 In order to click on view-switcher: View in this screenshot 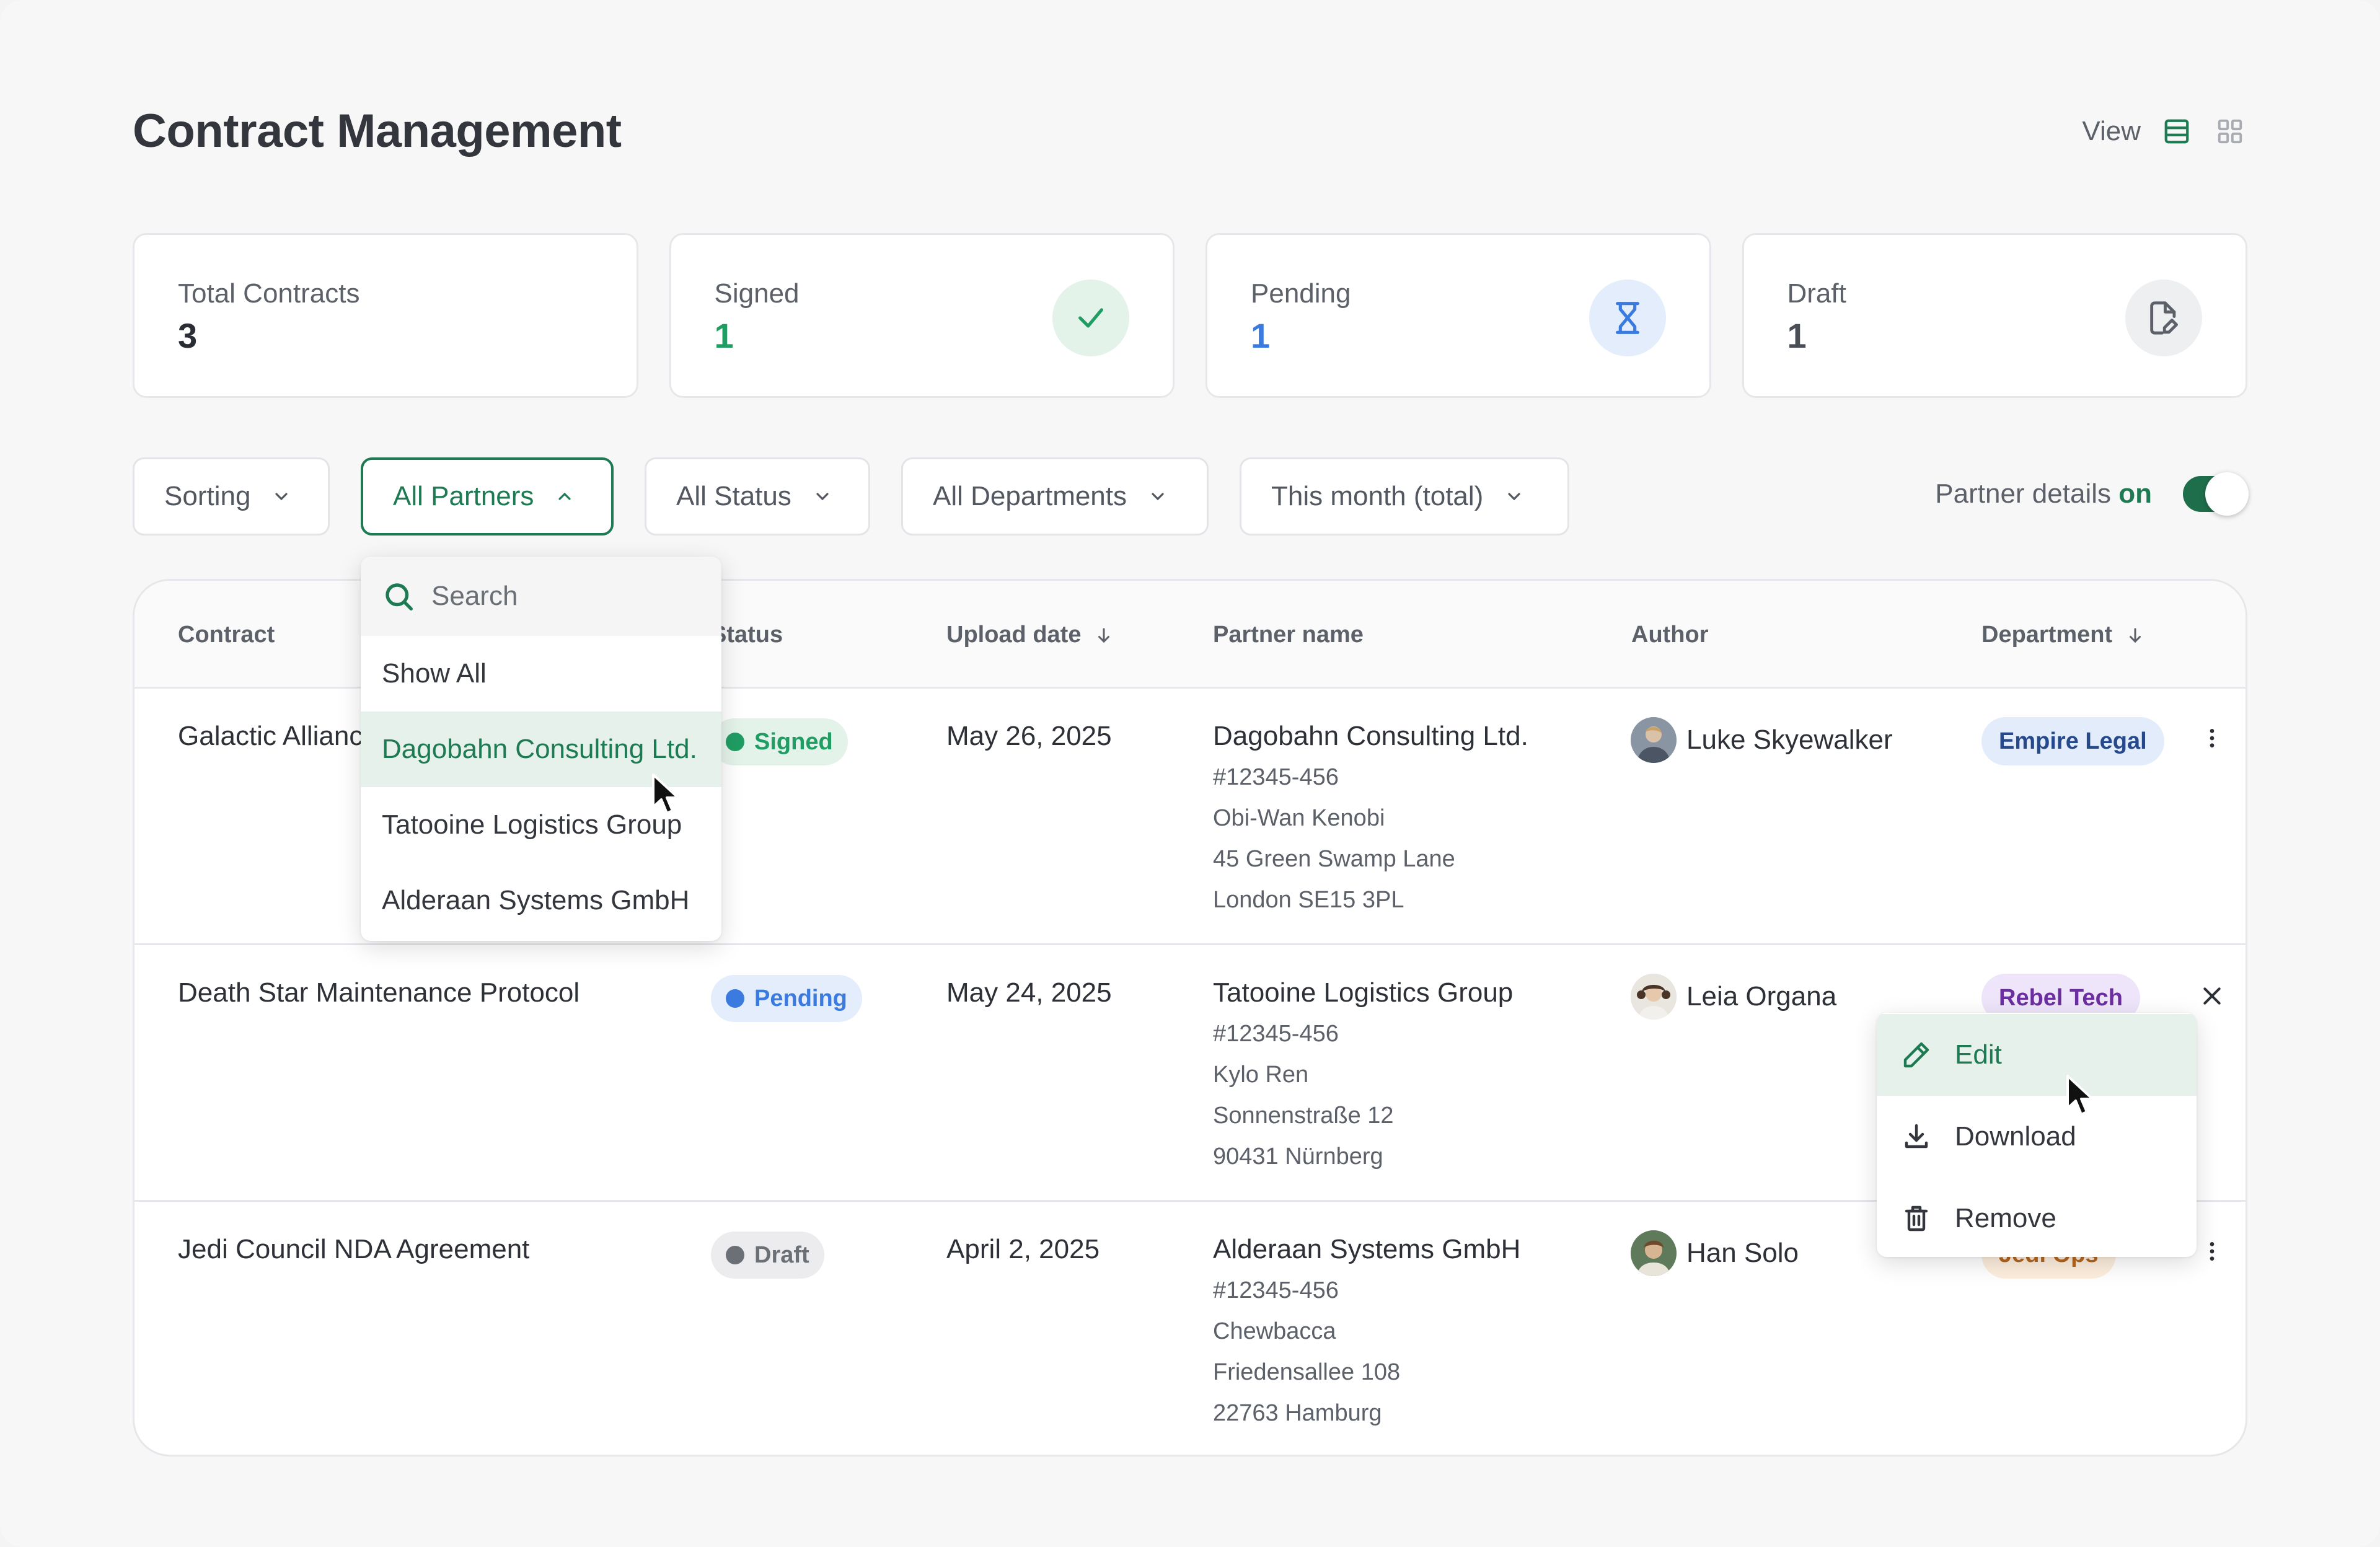, I will do `click(2164, 131)`.